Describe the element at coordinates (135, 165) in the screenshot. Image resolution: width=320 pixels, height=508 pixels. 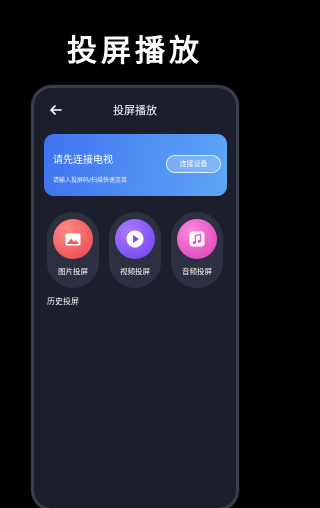
I see `connect-tv-card: 请先连接电视 请输入投屏码/扫描快速连接 连接设备` at that location.